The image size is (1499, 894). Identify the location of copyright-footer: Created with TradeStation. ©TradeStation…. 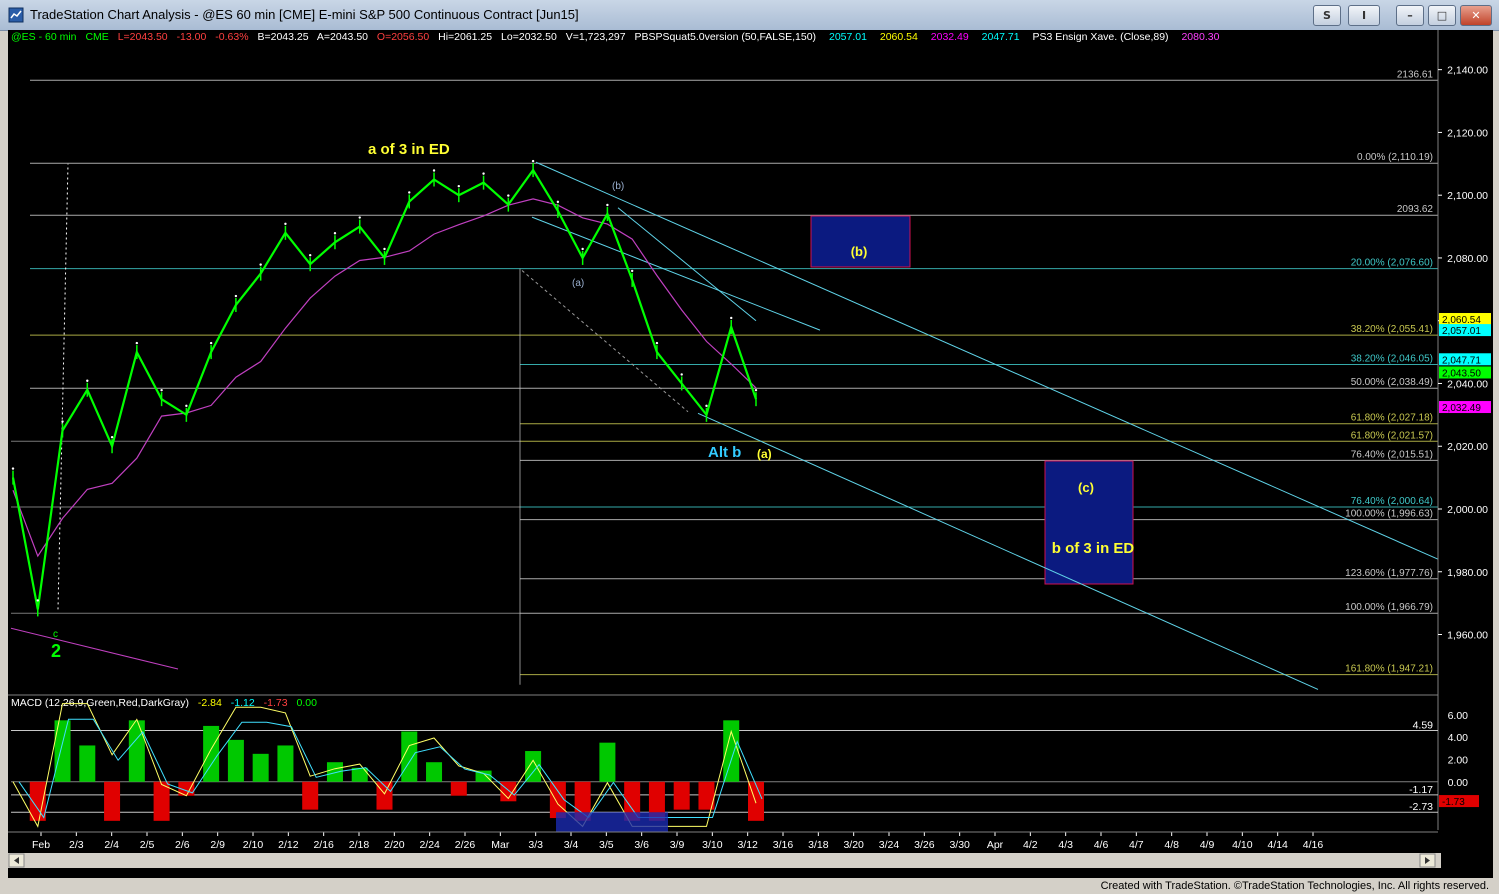
(1294, 886).